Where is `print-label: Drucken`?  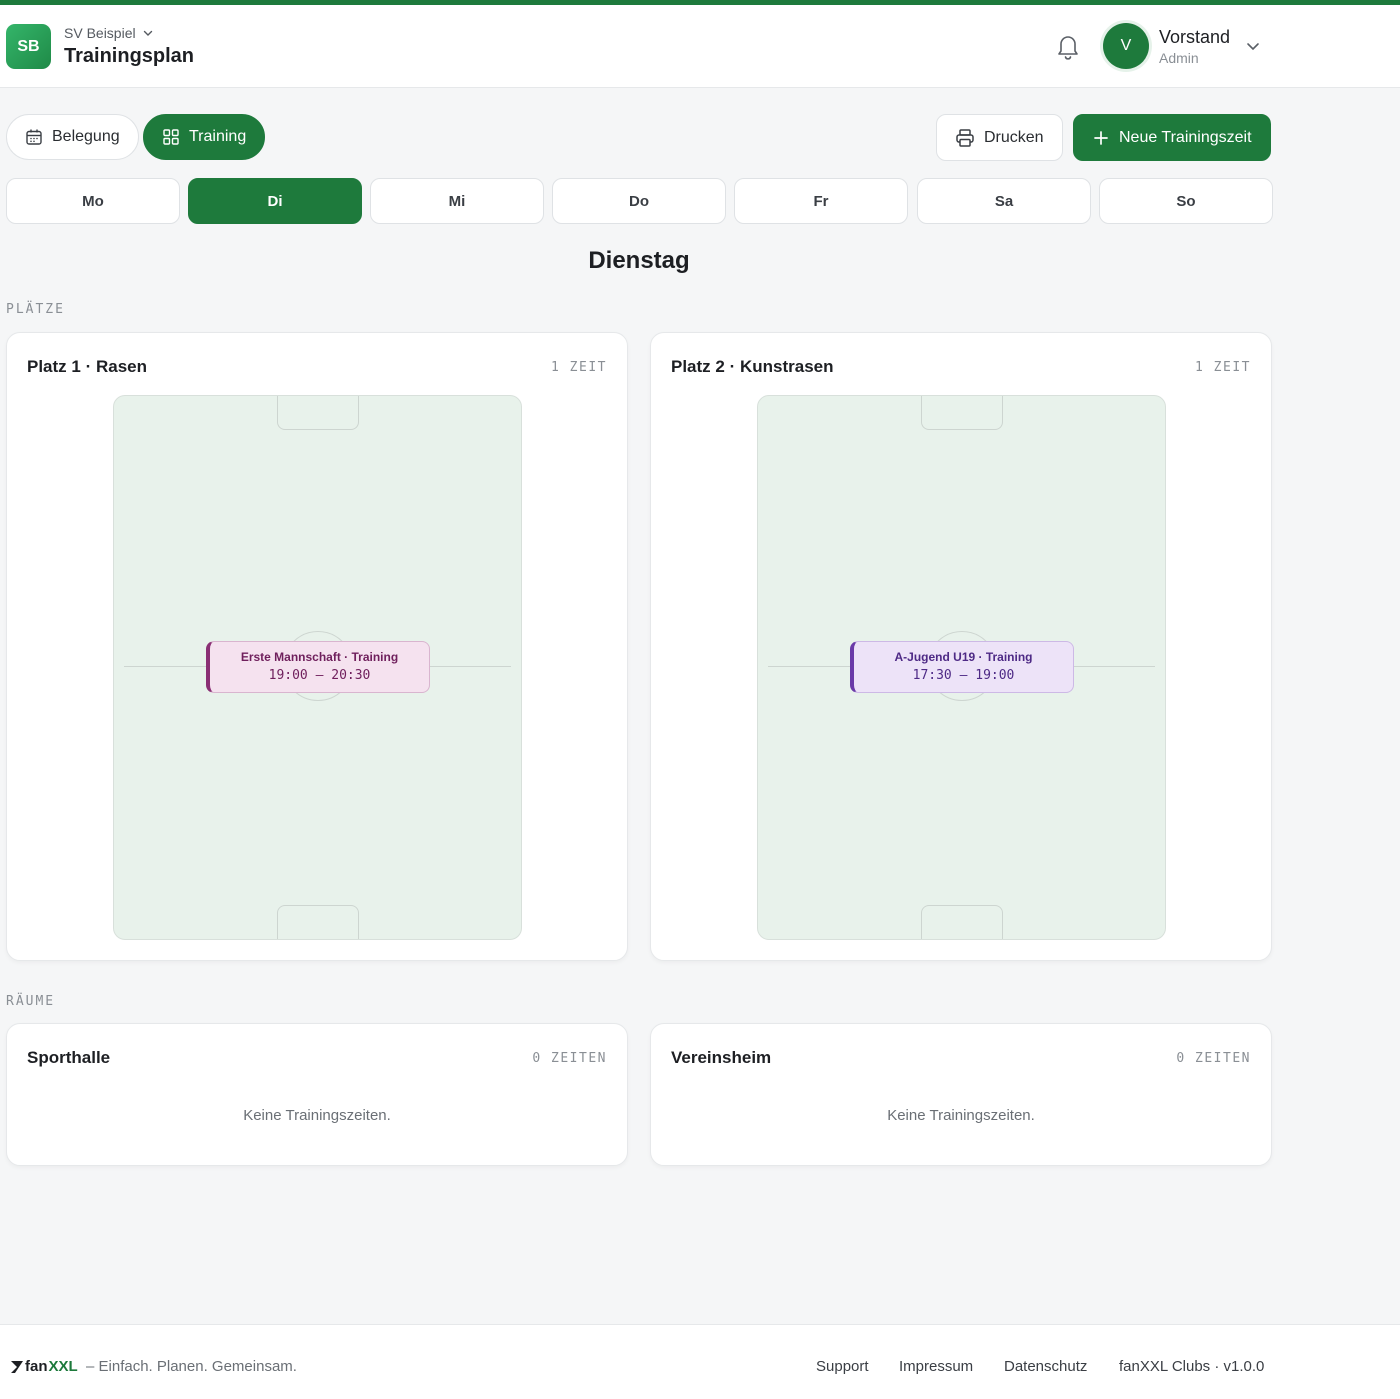 print-label: Drucken is located at coordinates (1014, 137).